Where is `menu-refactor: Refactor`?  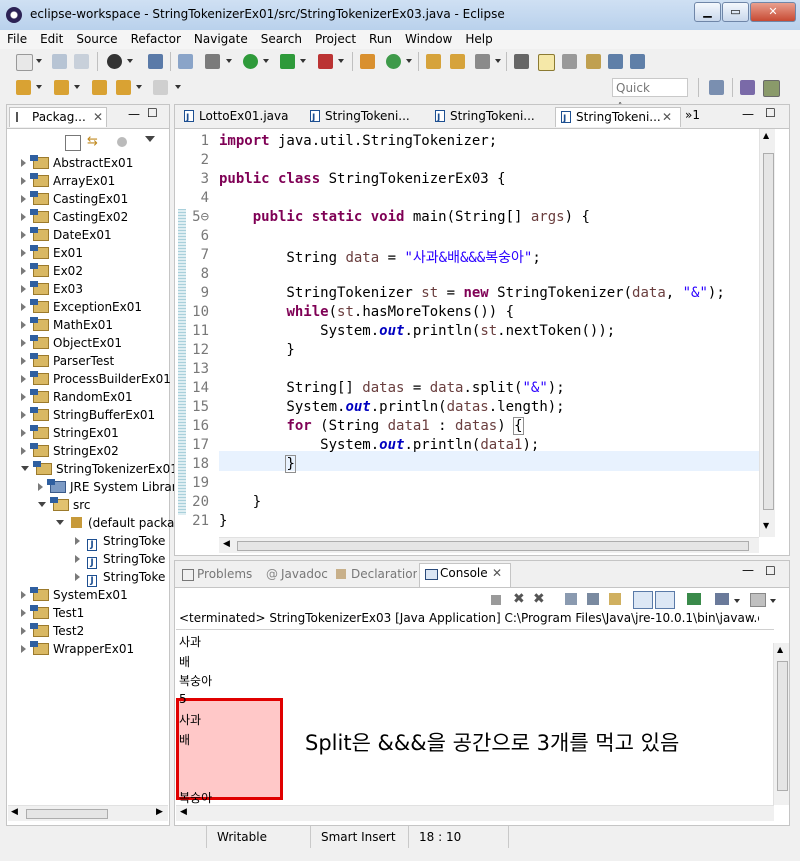
menu-refactor: Refactor is located at coordinates (155, 38).